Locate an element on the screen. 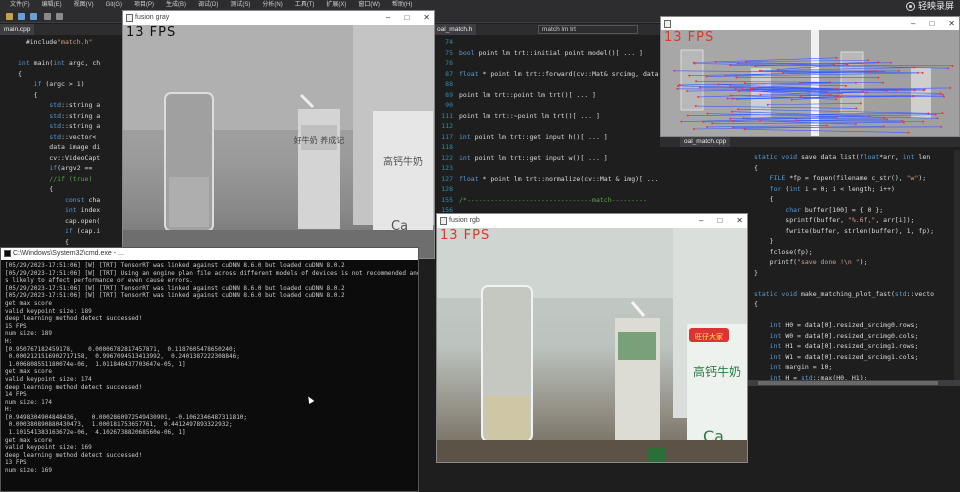 The width and height of the screenshot is (960, 492). fusion-gray-titlebar: fusion gray – □ ✕ is located at coordinates (278, 18).